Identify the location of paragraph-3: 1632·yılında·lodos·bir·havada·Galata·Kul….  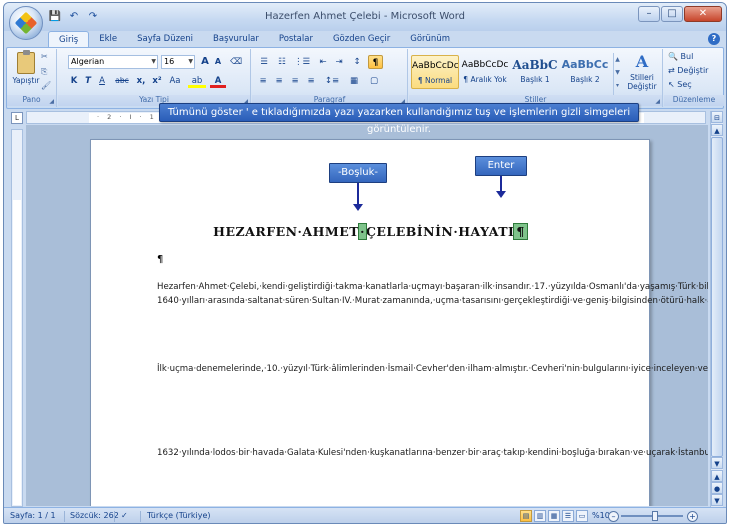
(432, 453).